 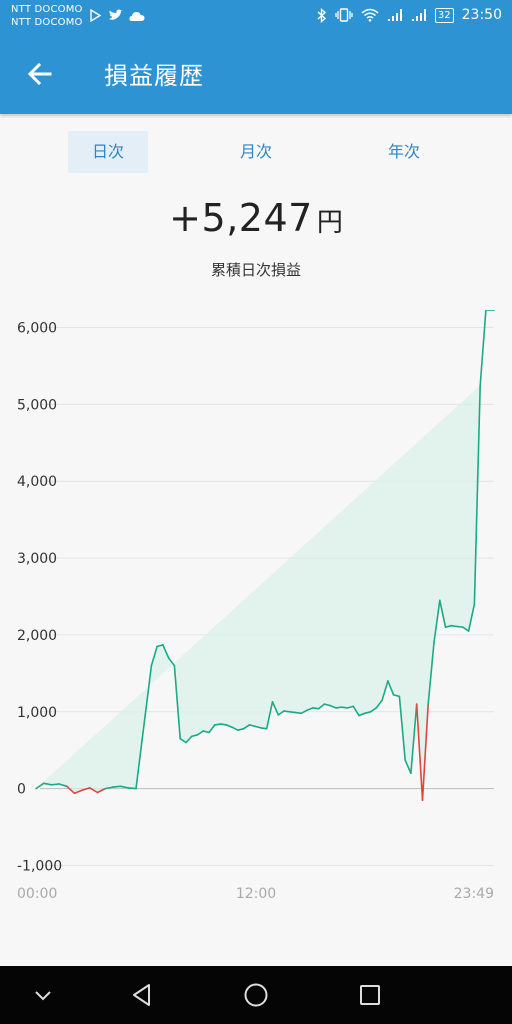 What do you see at coordinates (255, 270) in the screenshot?
I see `pnl-label: 累積日次損益` at bounding box center [255, 270].